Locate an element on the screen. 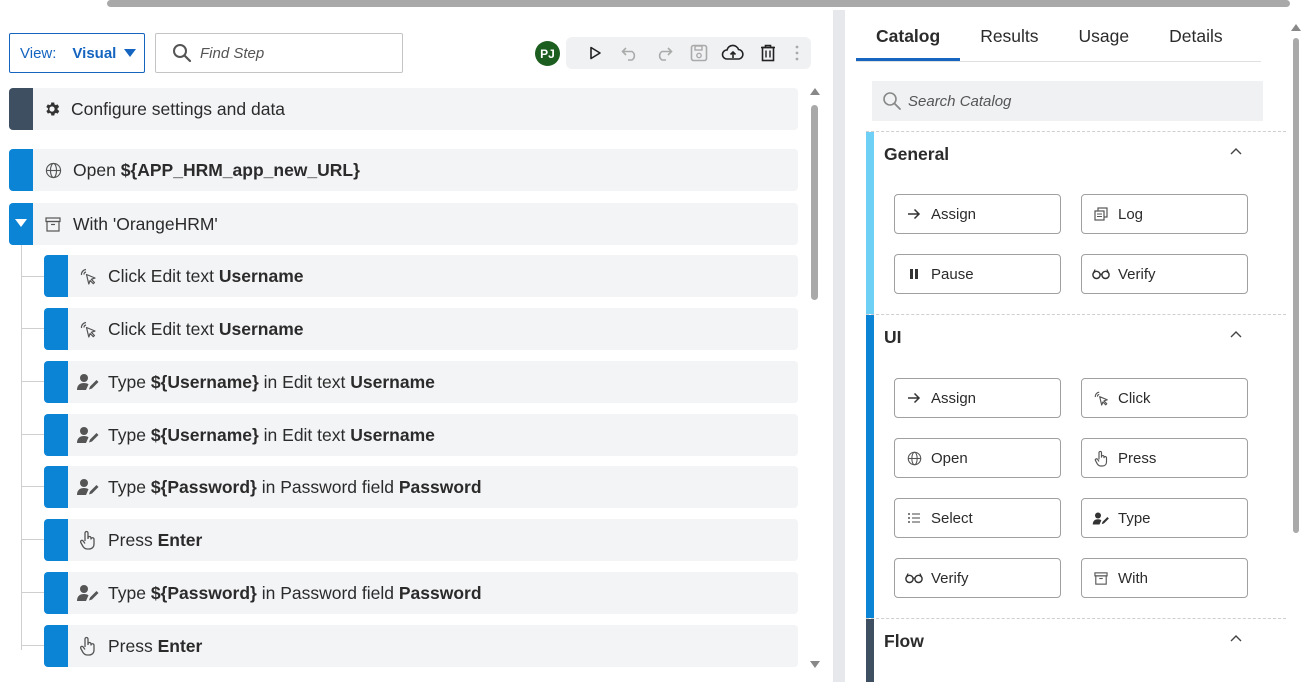 This screenshot has height=682, width=1305. catalog-item-label: Log is located at coordinates (1131, 214).